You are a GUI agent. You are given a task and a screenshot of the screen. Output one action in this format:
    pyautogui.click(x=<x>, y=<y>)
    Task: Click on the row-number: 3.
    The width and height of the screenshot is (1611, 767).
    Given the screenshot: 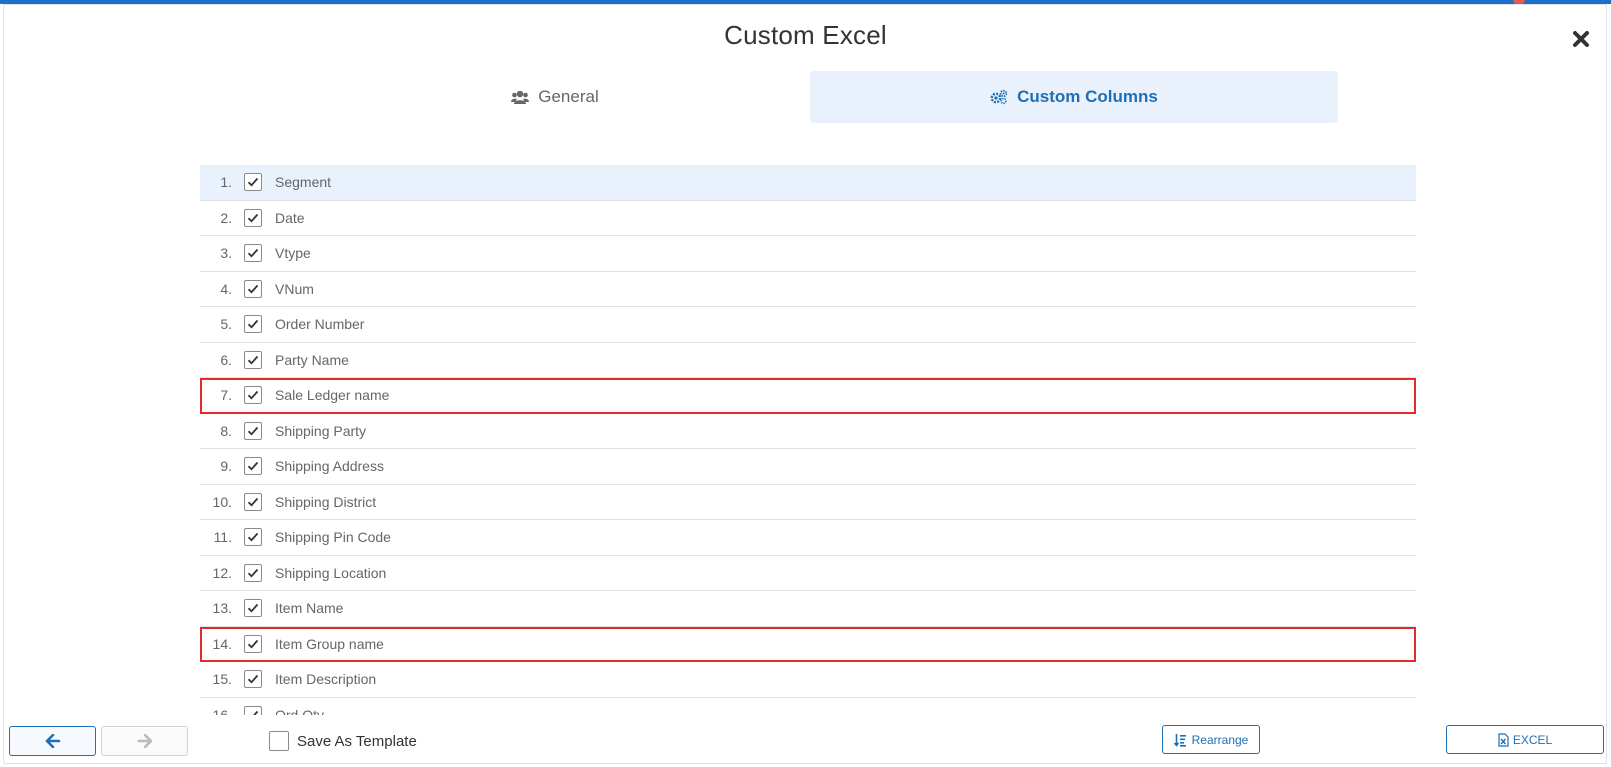 What is the action you would take?
    pyautogui.click(x=226, y=253)
    